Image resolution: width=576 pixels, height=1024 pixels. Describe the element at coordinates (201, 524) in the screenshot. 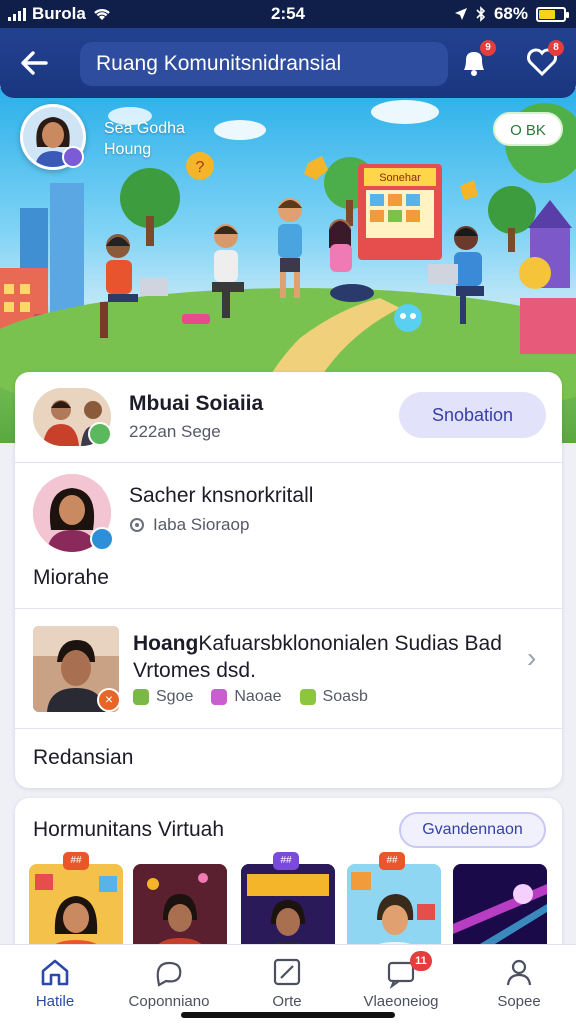

I see `member-subtitle: Iaba Sioraop` at that location.